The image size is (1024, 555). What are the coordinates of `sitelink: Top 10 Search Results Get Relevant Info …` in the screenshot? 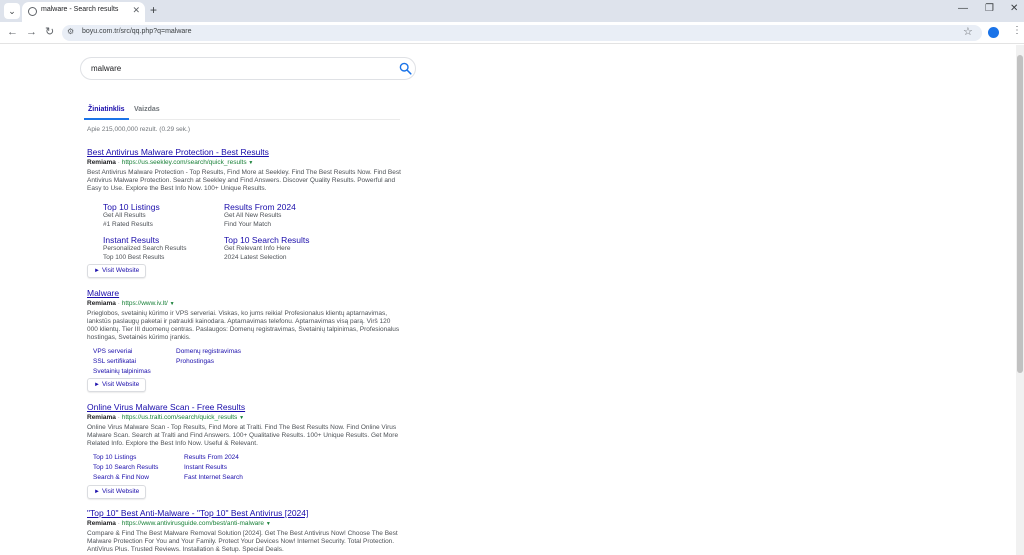 It's located at (284, 248).